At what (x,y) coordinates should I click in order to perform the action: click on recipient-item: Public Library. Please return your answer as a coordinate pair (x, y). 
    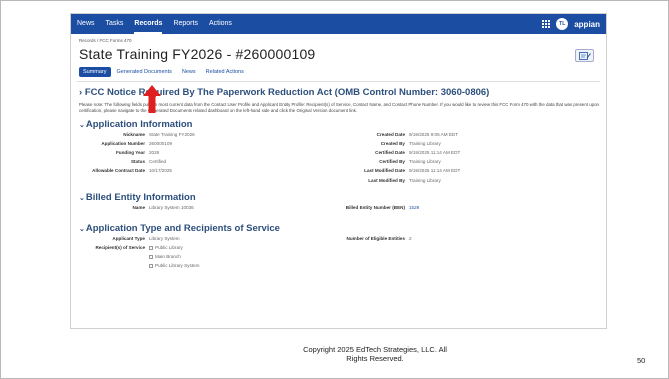
    Looking at the image, I should click on (204, 247).